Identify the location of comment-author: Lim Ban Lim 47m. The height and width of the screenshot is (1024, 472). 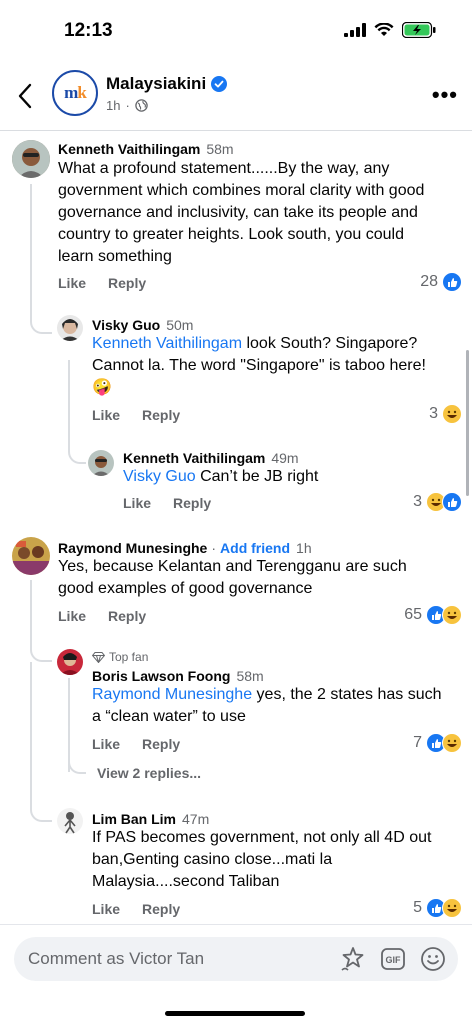
(150, 819).